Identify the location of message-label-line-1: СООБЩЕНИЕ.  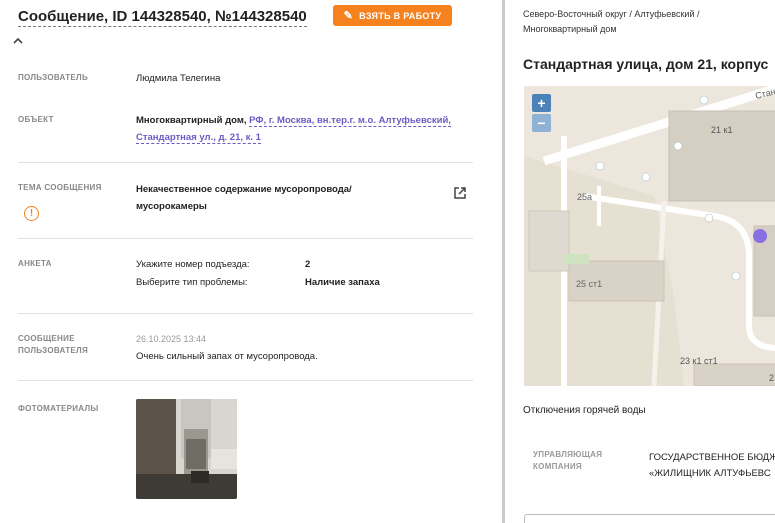
(46, 338).